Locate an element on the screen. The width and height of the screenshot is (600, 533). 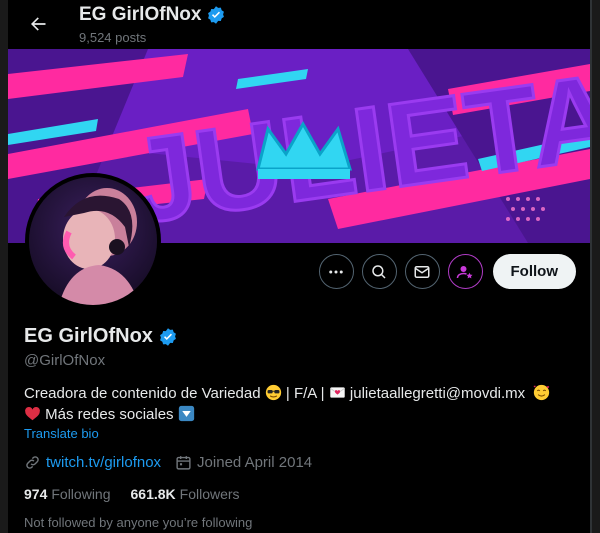
arrow-left-icon is located at coordinates (38, 24).